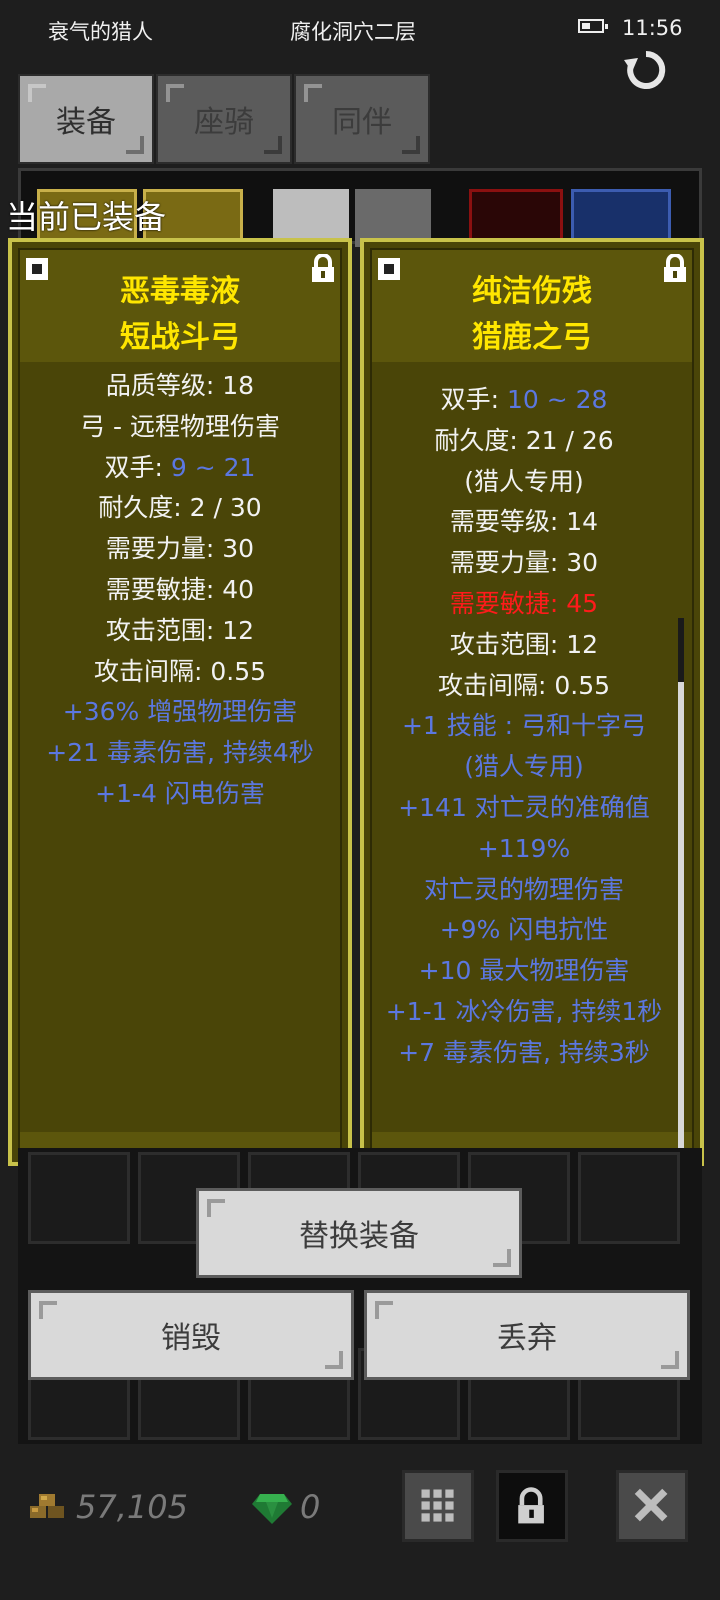  I want to click on grid-icon, so click(437, 1505).